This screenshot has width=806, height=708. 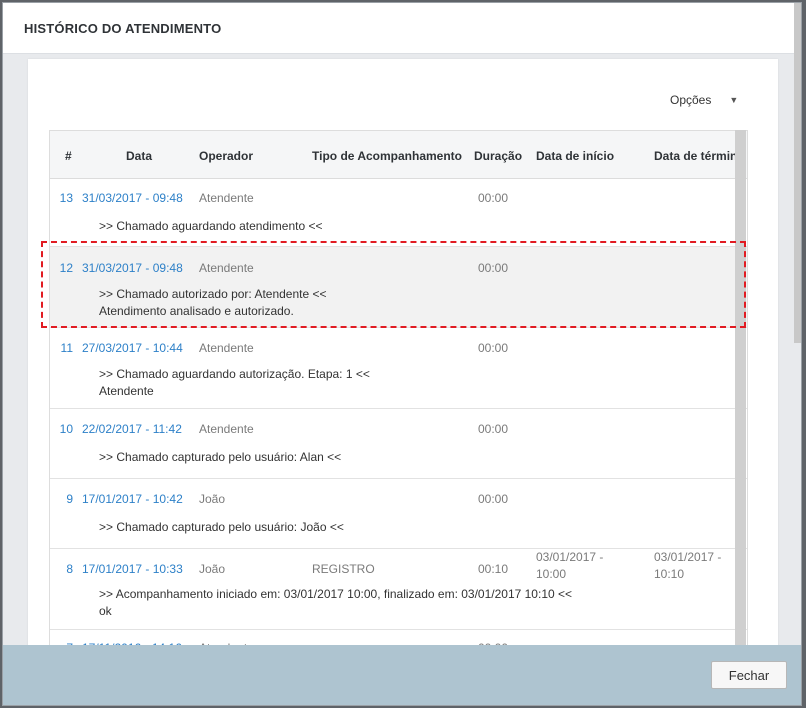 What do you see at coordinates (68, 156) in the screenshot?
I see `column-header-num: #` at bounding box center [68, 156].